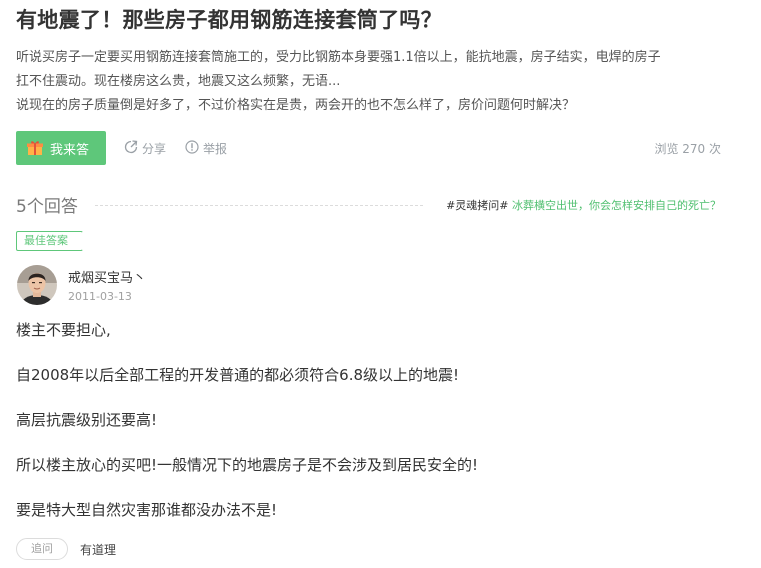 This screenshot has width=761, height=568. What do you see at coordinates (192, 148) in the screenshot?
I see `report-icon` at bounding box center [192, 148].